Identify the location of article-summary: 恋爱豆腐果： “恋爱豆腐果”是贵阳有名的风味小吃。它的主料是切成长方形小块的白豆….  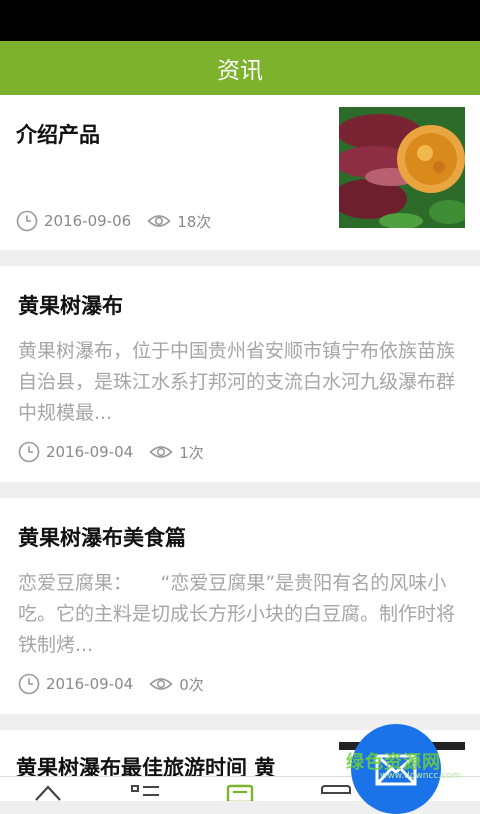
(237, 614).